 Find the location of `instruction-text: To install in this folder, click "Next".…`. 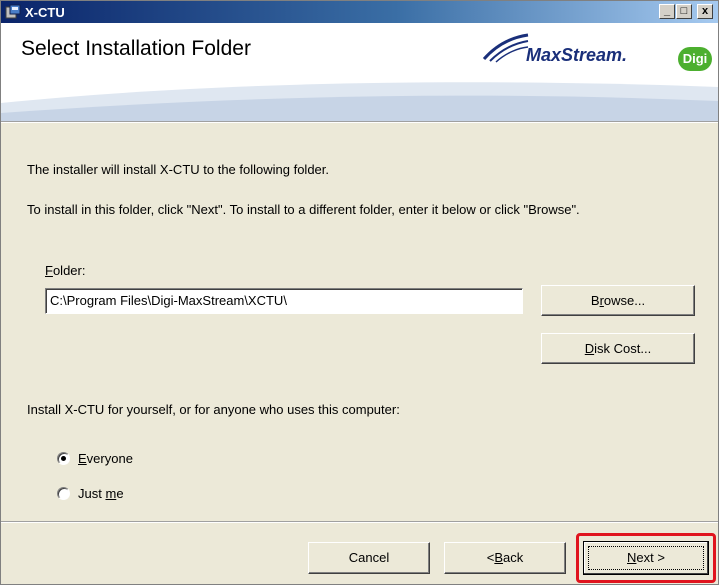

instruction-text: To install in this folder, click "Next".… is located at coordinates (303, 209).